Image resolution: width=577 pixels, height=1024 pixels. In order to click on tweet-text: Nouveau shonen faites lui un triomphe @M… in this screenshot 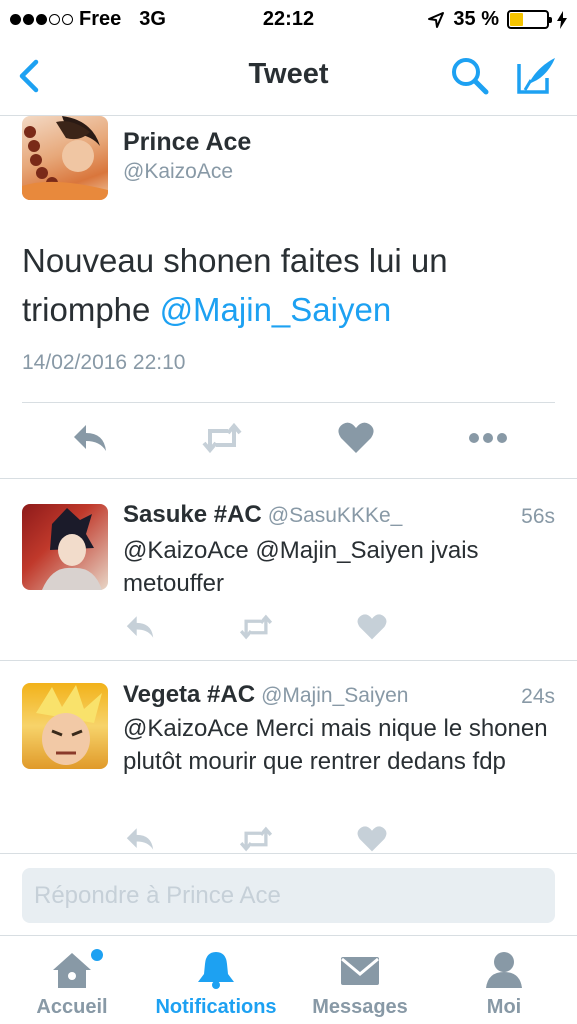, I will do `click(287, 285)`.